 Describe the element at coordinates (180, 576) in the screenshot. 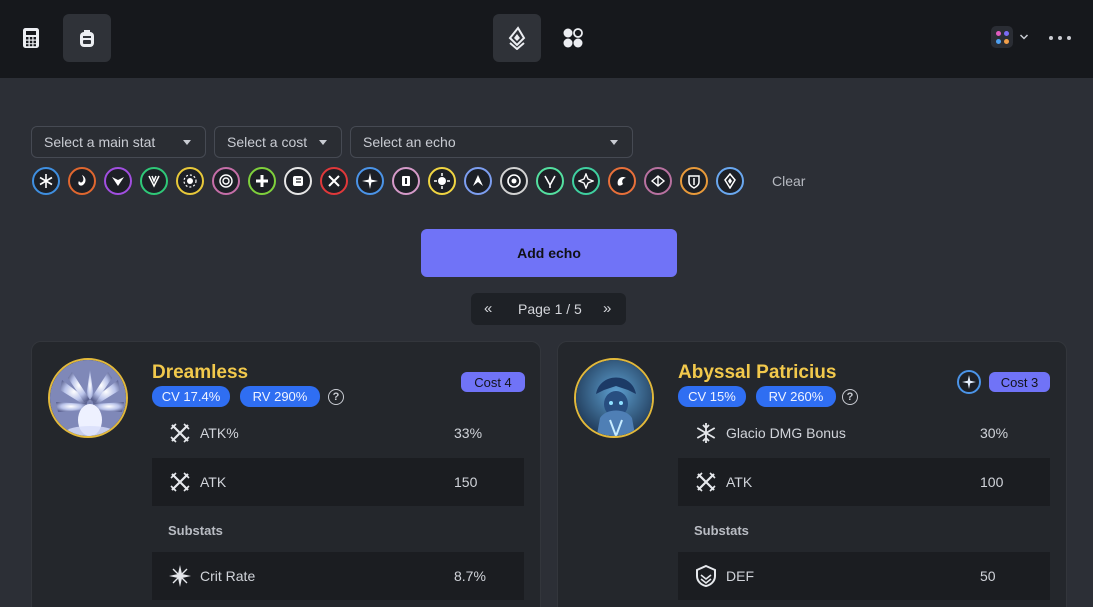

I see `crit-star-icon` at that location.